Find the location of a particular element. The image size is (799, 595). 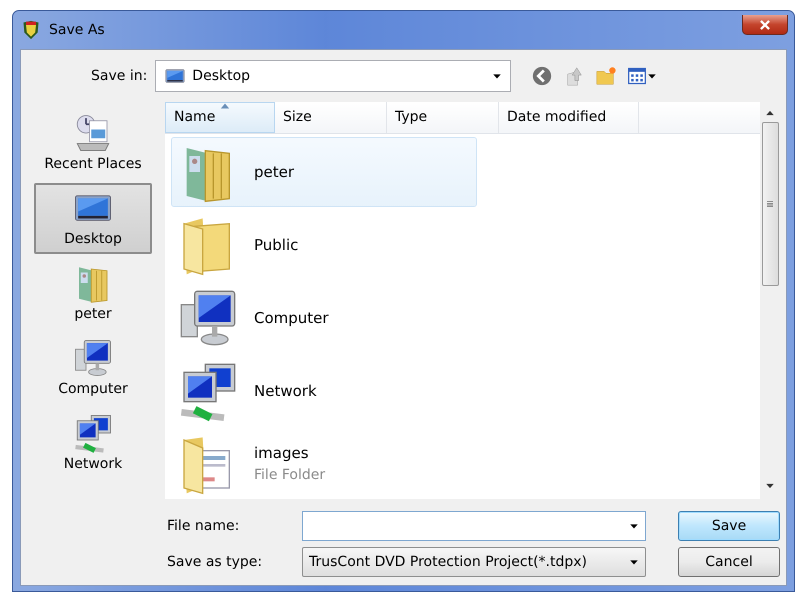

column-header: Type is located at coordinates (443, 117).